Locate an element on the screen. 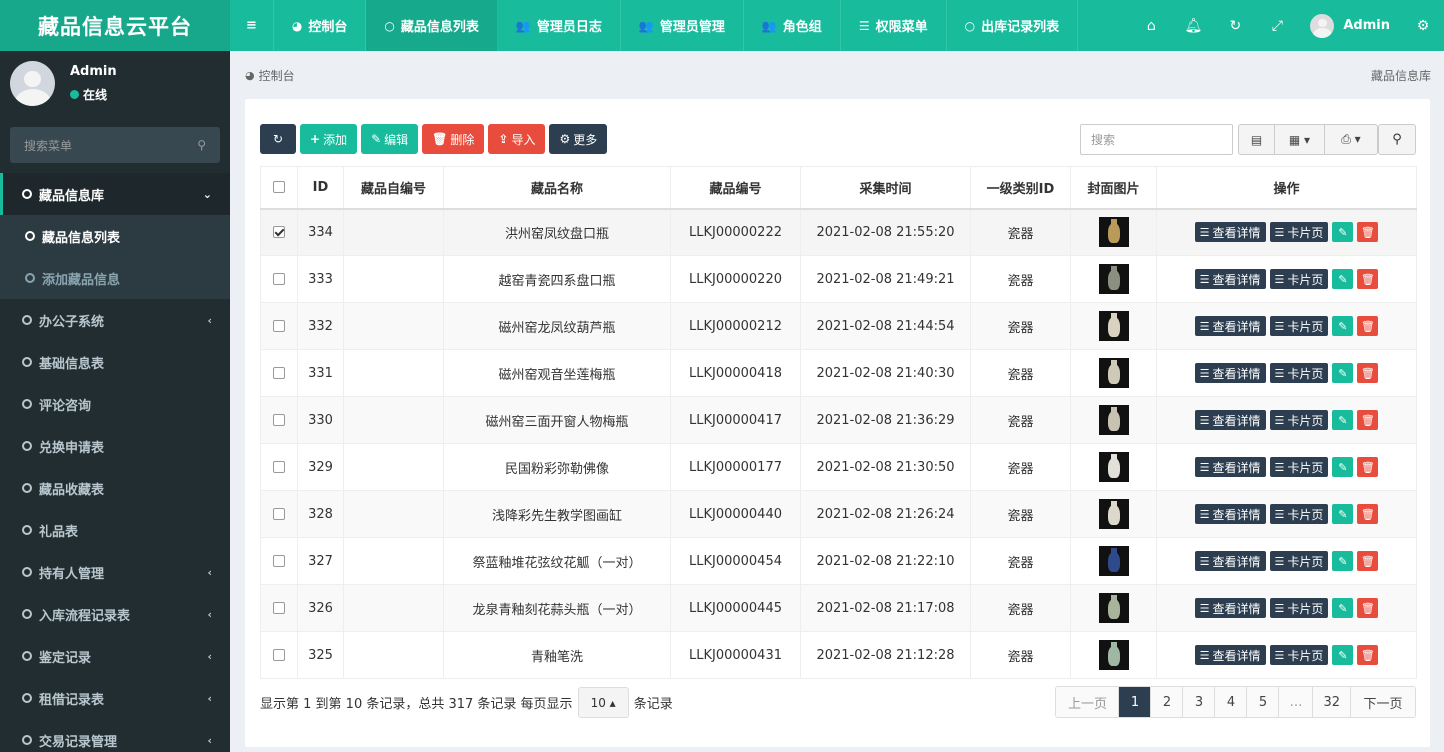  search-icon: ⚲ is located at coordinates (201, 145).